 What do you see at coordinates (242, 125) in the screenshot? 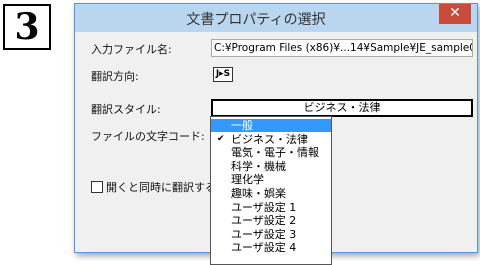
I see `style-option-label: 一般` at bounding box center [242, 125].